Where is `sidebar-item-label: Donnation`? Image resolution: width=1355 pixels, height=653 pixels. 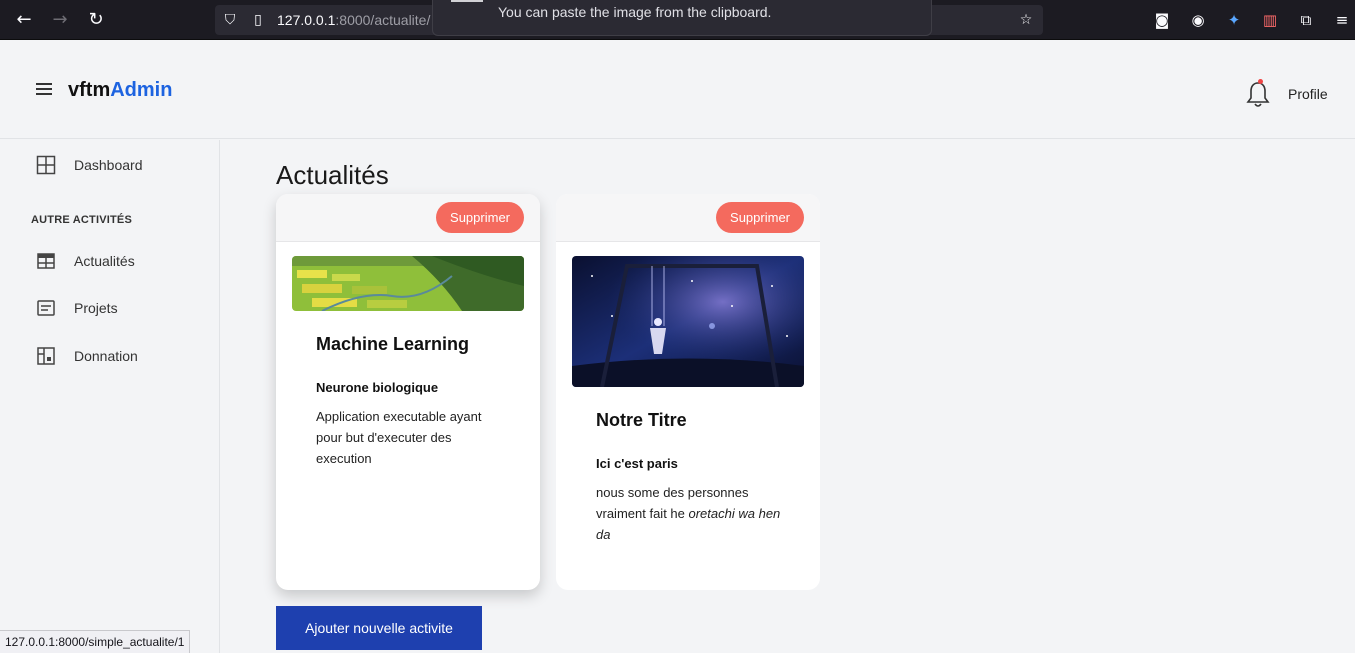
sidebar-item-label: Donnation is located at coordinates (106, 356).